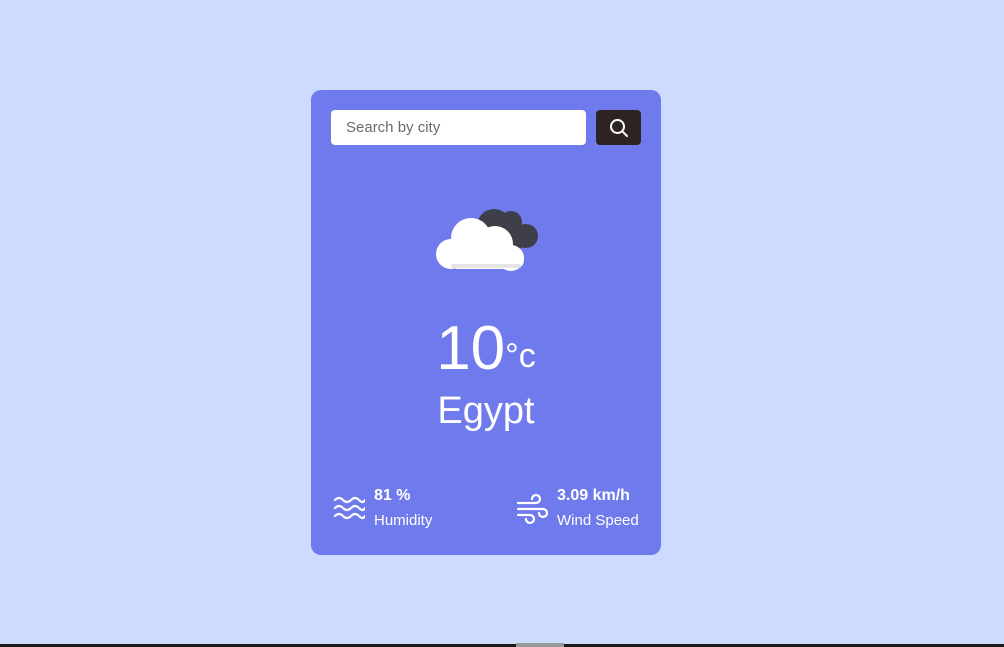  What do you see at coordinates (392, 495) in the screenshot?
I see `humidity-value: 81 %` at bounding box center [392, 495].